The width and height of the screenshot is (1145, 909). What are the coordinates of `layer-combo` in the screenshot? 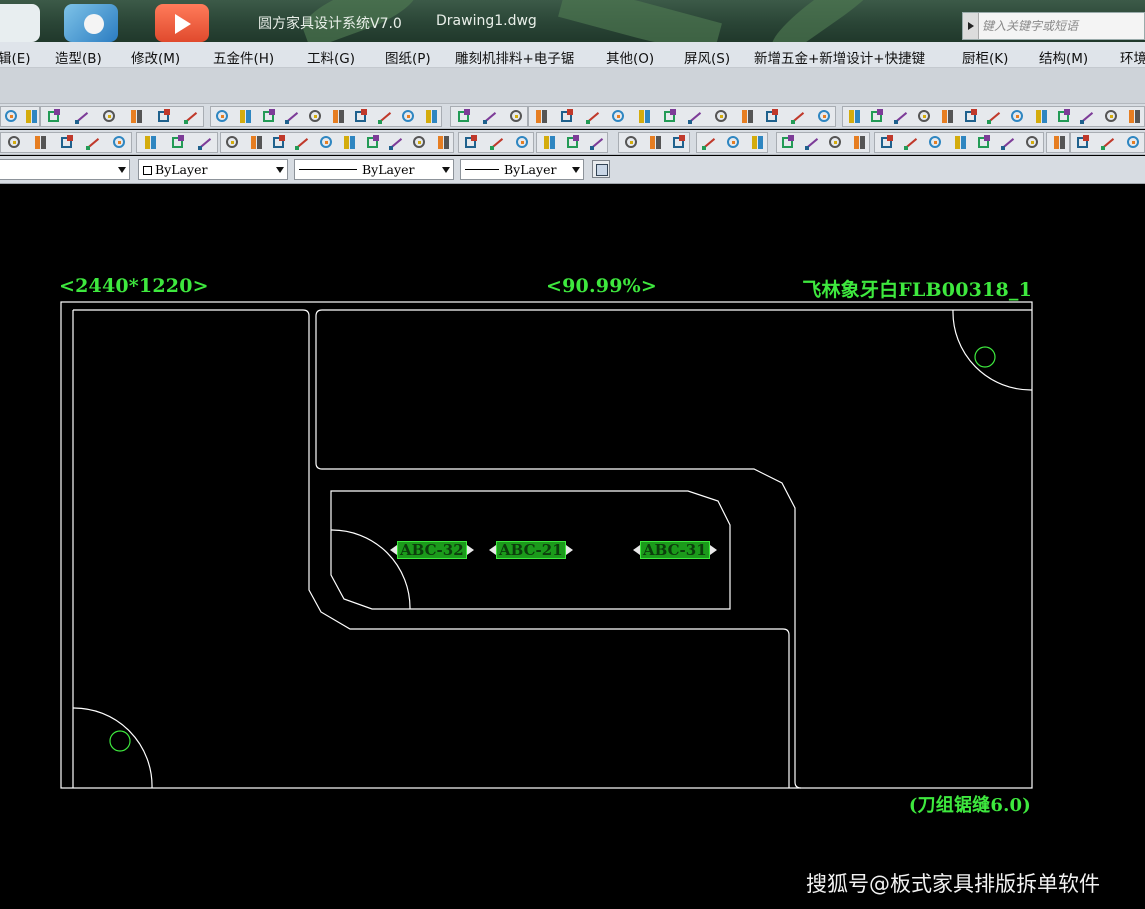 It's located at (65, 169).